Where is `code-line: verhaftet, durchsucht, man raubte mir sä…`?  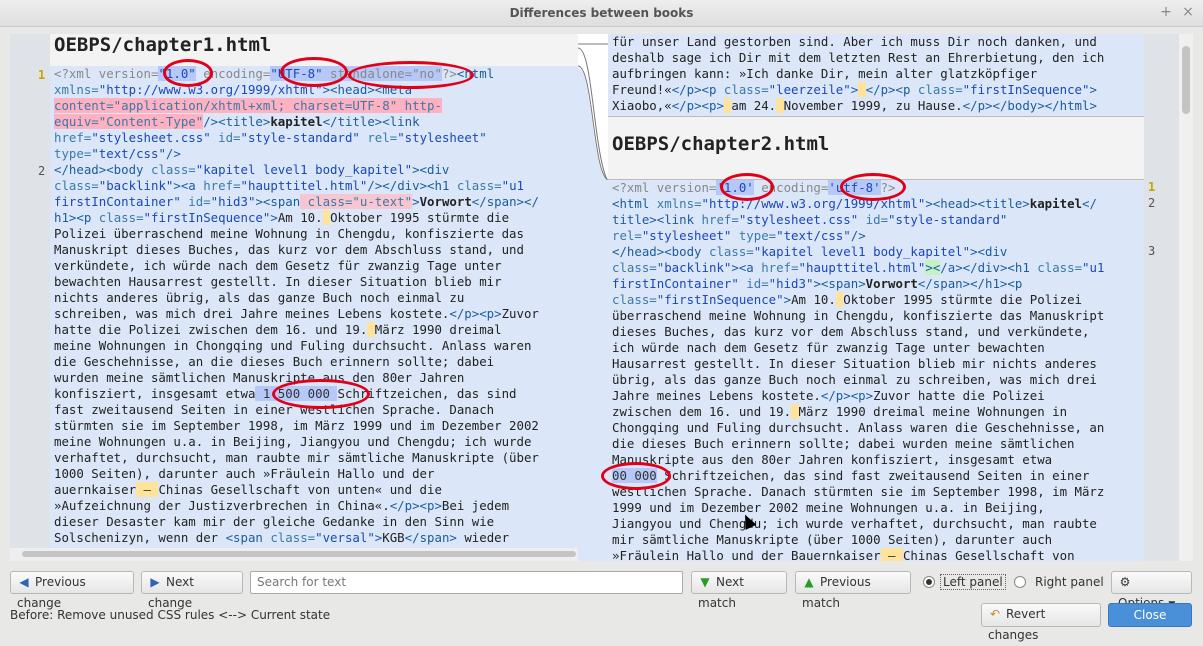
code-line: verhaftet, durchsucht, man raubte mir sä… is located at coordinates (296, 458).